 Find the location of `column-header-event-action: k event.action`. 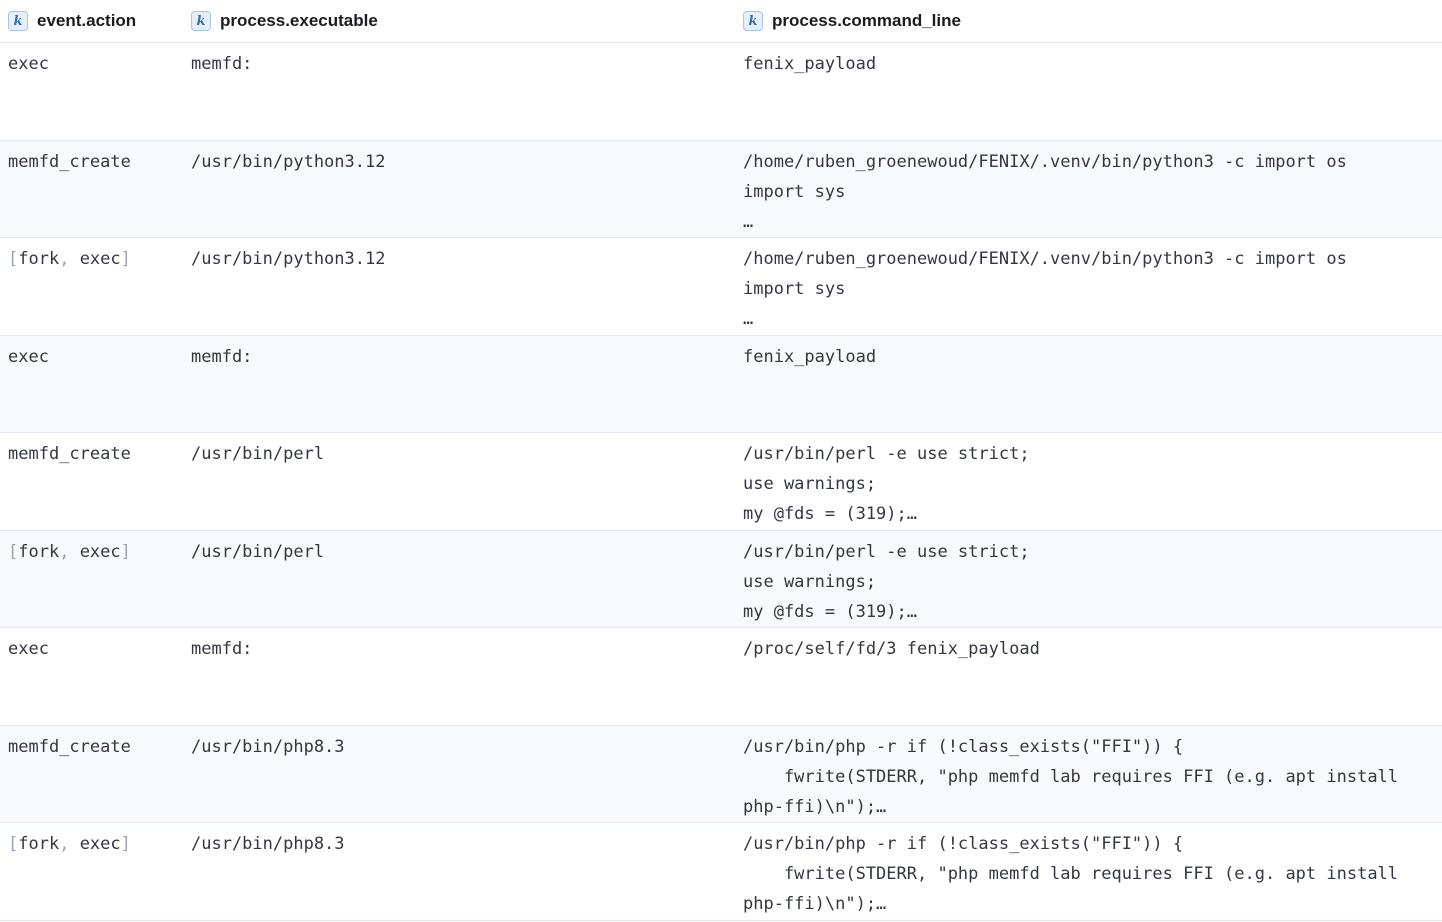

column-header-event-action: k event.action is located at coordinates (91, 21).